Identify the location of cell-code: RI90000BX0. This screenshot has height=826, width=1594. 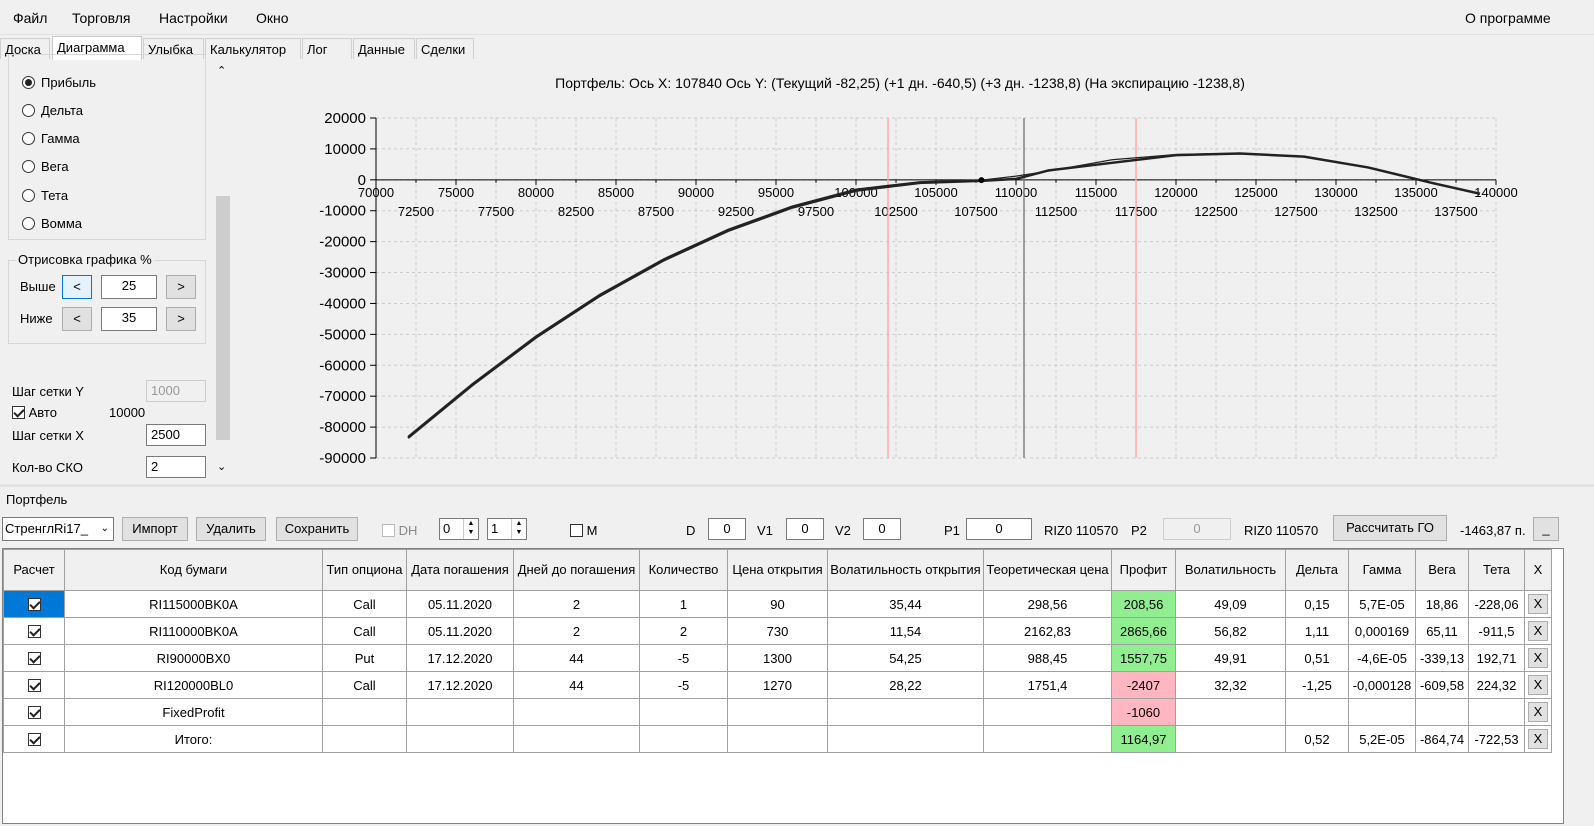
(193, 658).